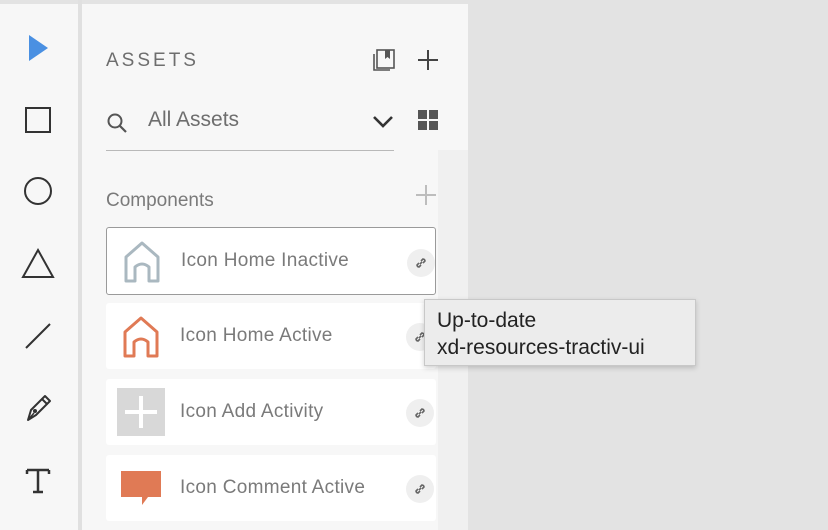 This screenshot has height=530, width=828. I want to click on tool-bar, so click(39, 265).